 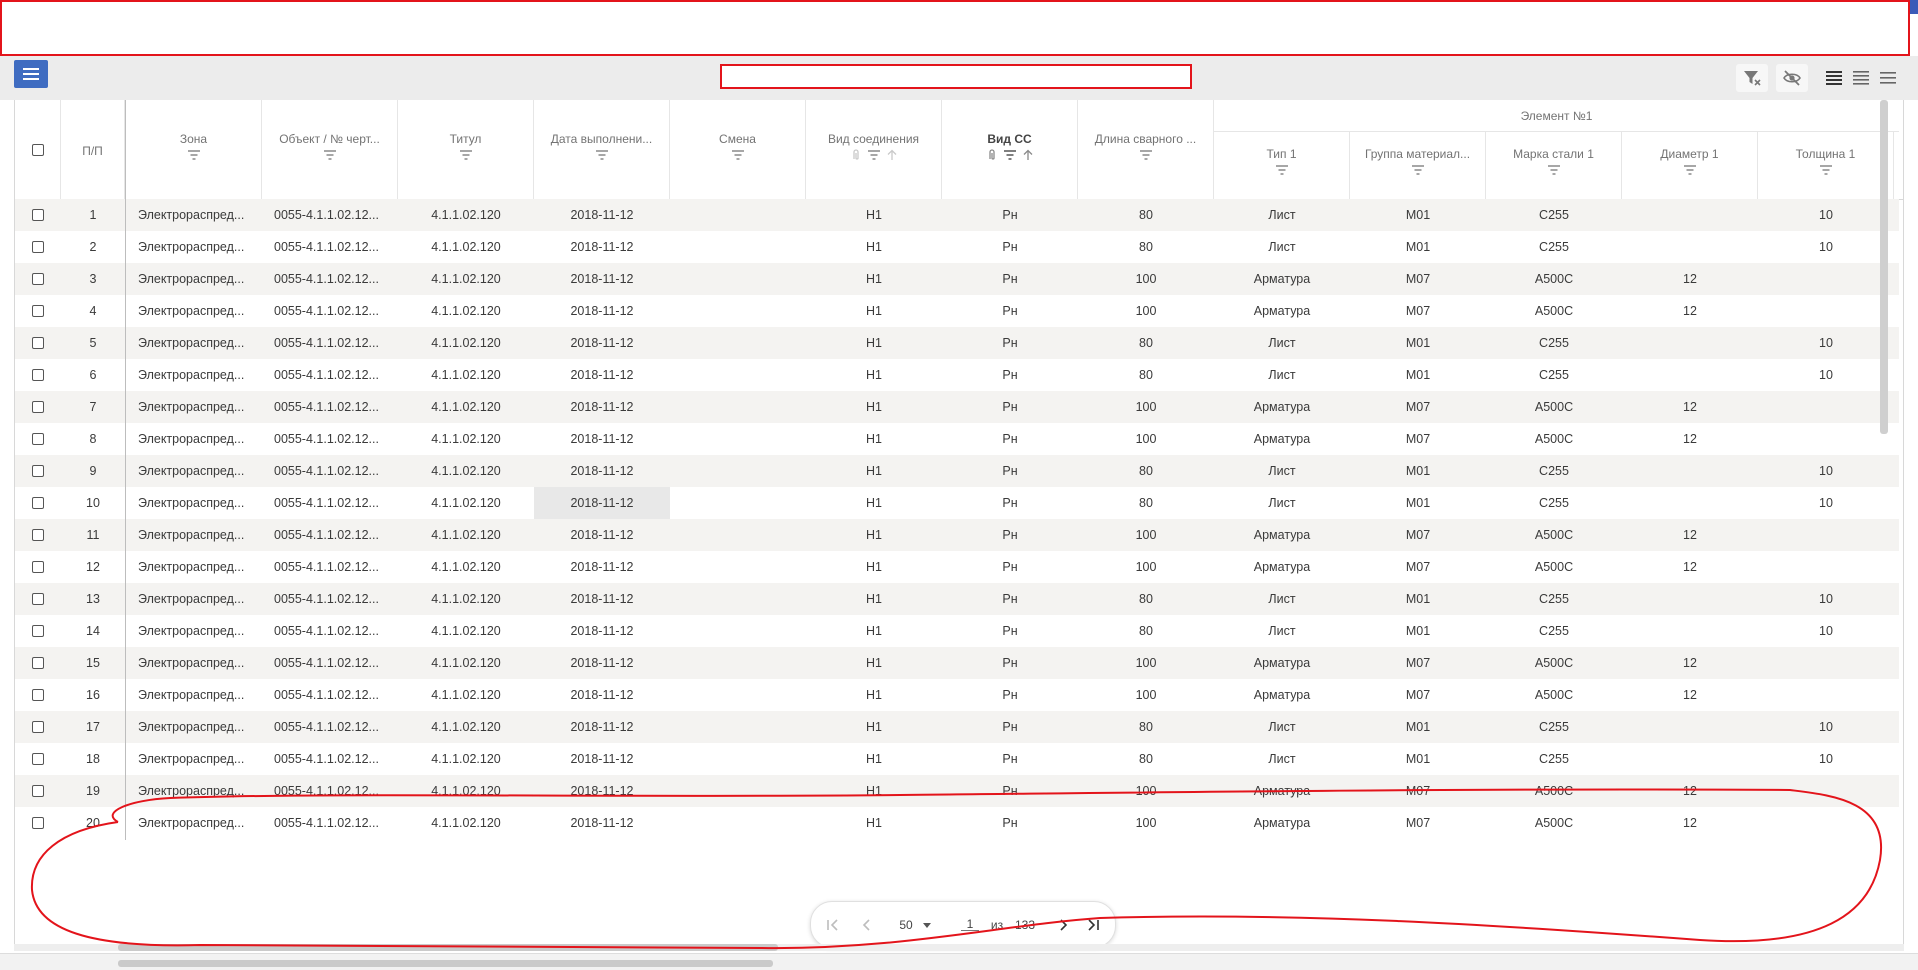 I want to click on first-page-button, so click(x=833, y=924).